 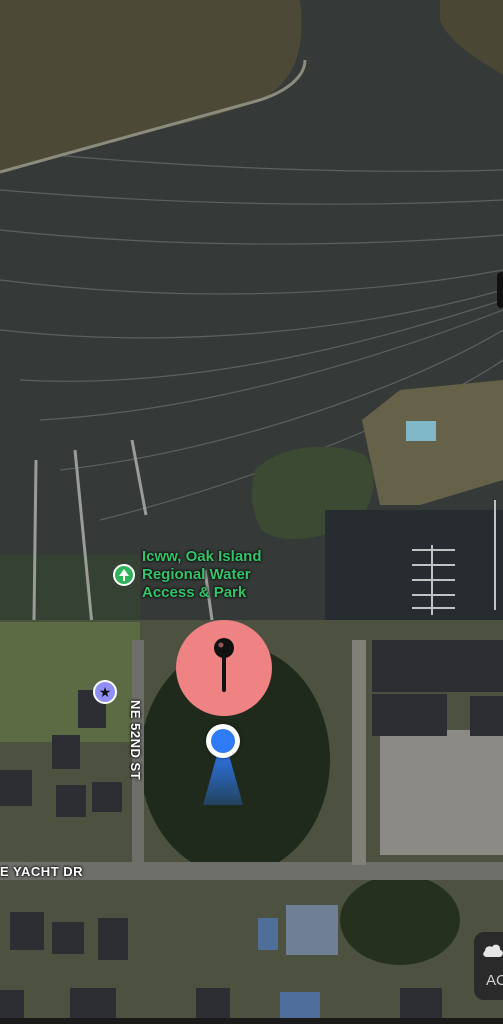 What do you see at coordinates (223, 741) in the screenshot?
I see `location-dot-icon` at bounding box center [223, 741].